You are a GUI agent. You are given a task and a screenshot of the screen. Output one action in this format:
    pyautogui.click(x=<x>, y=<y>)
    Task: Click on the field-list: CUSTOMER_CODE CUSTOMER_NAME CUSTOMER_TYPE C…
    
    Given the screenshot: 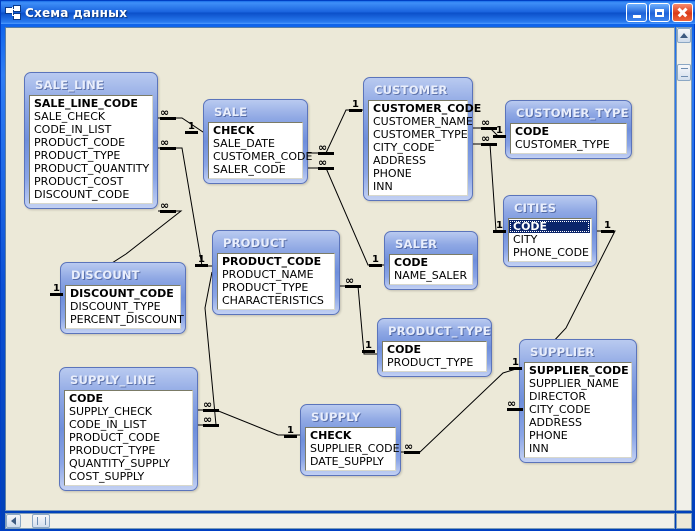 What is the action you would take?
    pyautogui.click(x=424, y=148)
    